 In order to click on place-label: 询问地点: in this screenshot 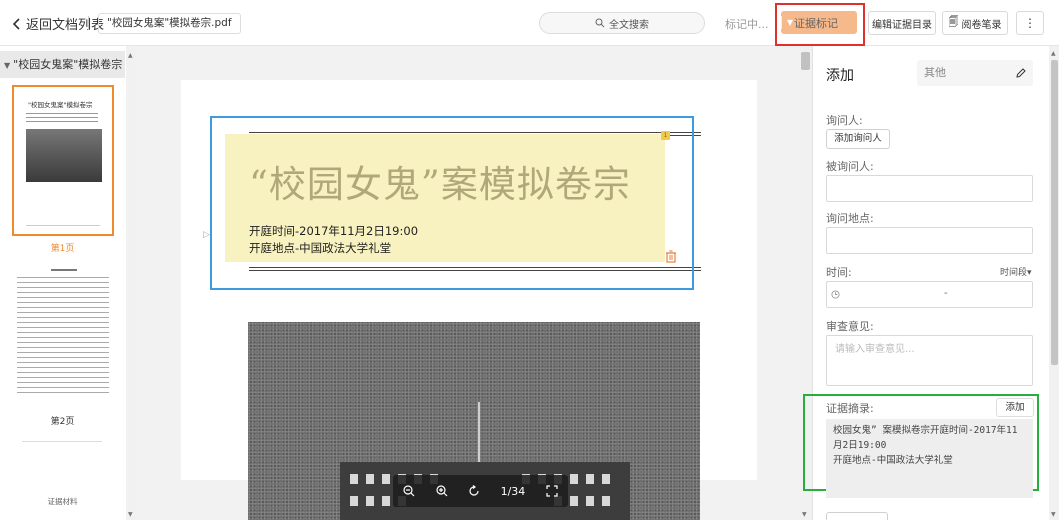, I will do `click(850, 218)`.